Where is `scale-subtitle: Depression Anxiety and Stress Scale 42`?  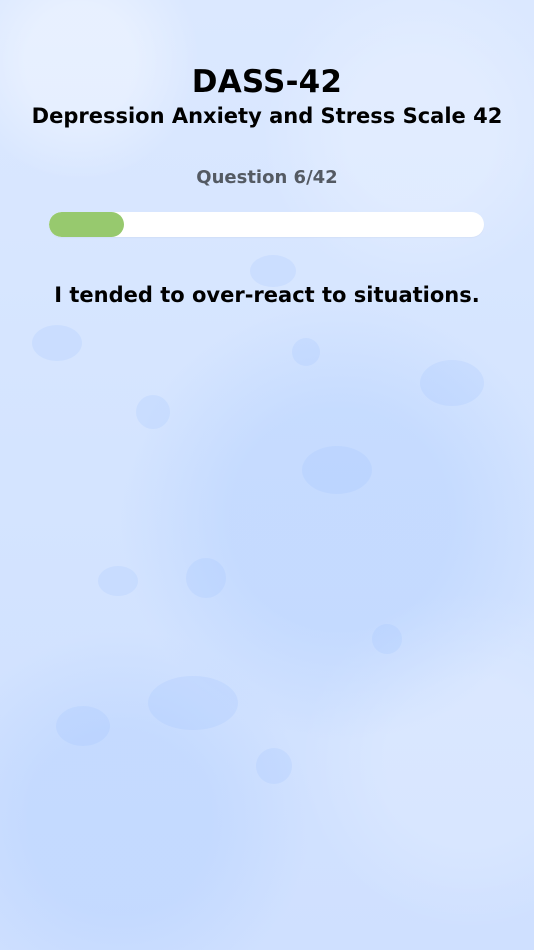
scale-subtitle: Depression Anxiety and Stress Scale 42 is located at coordinates (267, 116).